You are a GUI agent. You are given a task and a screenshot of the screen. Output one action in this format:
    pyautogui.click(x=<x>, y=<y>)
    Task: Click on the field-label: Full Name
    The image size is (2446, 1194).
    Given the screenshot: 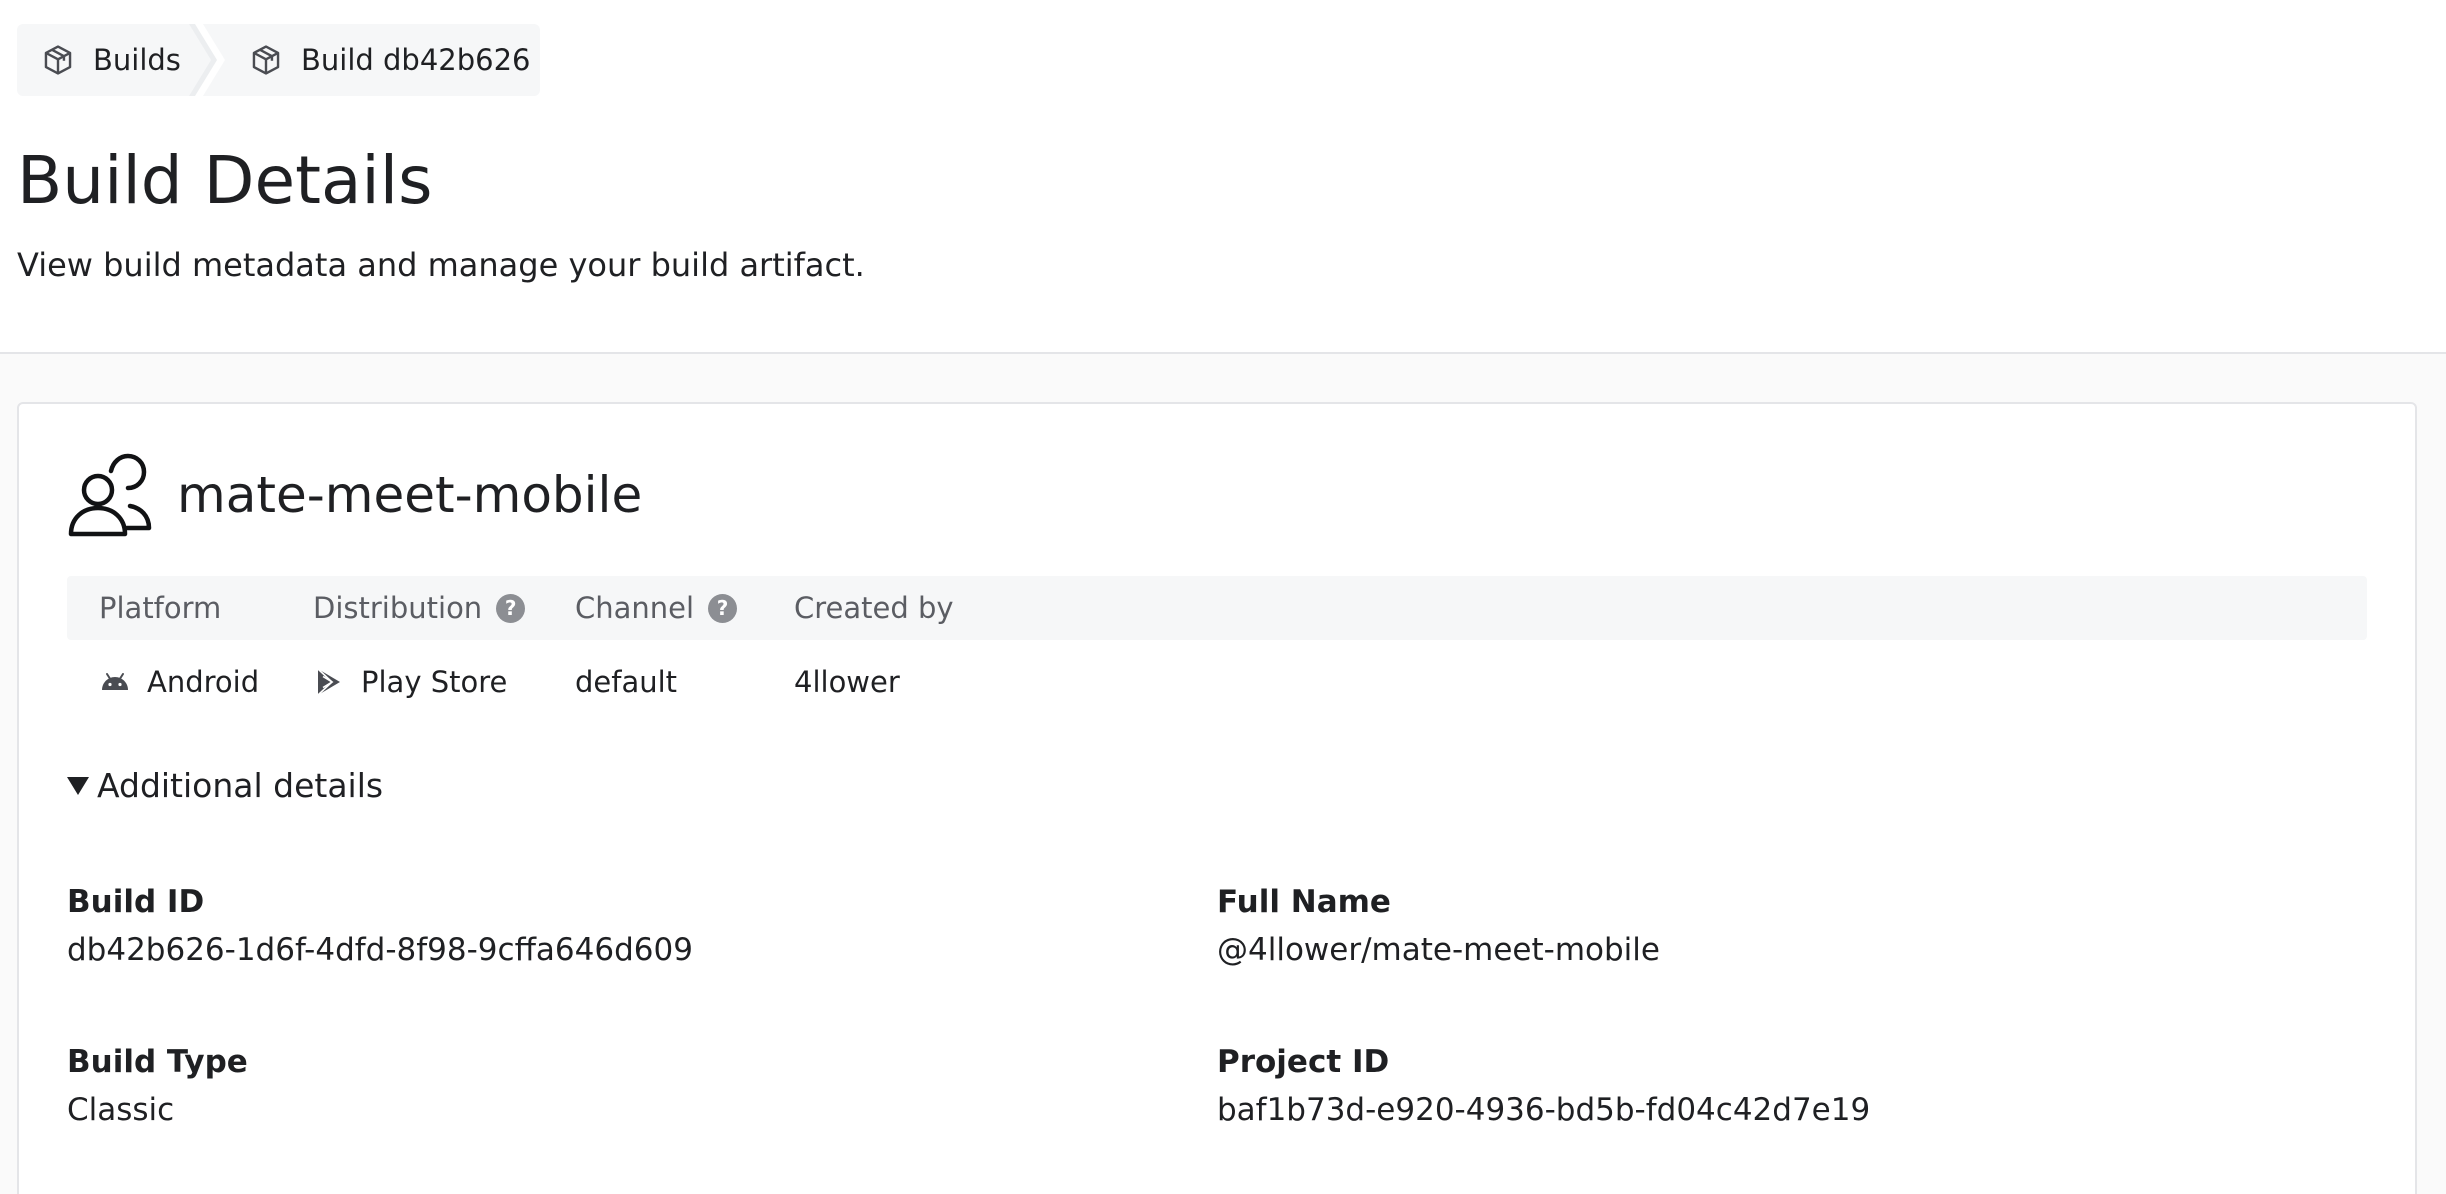 What is the action you would take?
    pyautogui.click(x=1304, y=902)
    